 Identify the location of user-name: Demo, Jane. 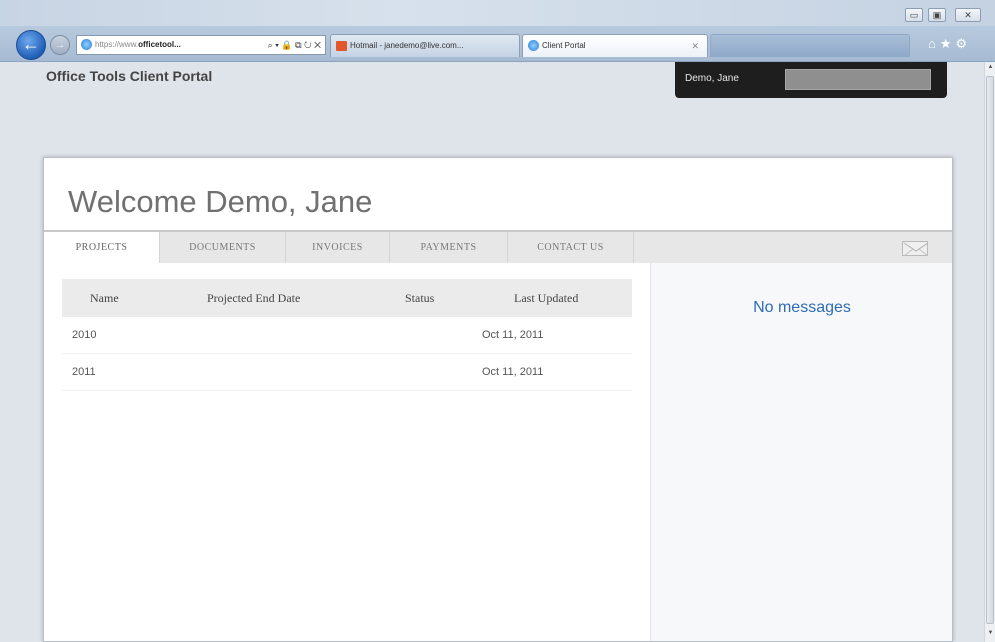
(712, 78).